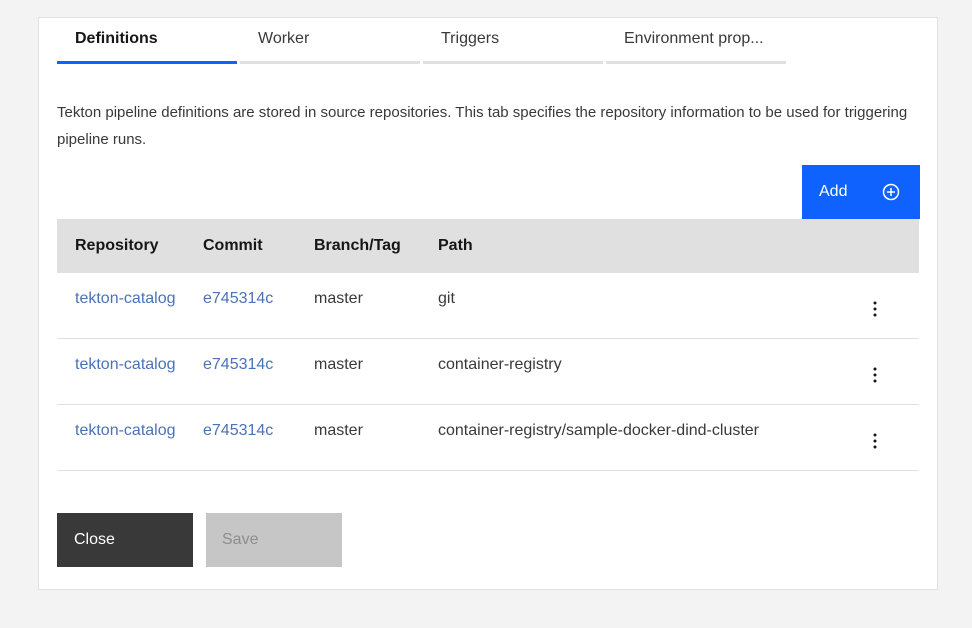  What do you see at coordinates (446, 298) in the screenshot?
I see `path-cell: git` at bounding box center [446, 298].